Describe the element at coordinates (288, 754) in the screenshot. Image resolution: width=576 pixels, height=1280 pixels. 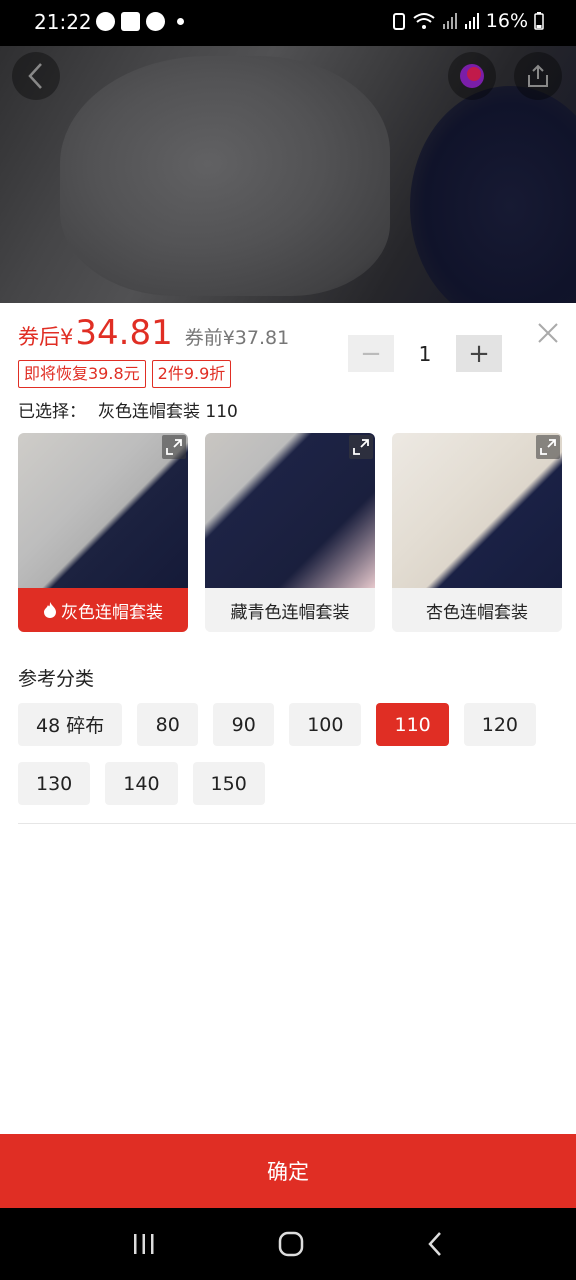
I see `size-options: 48 碎布 80 90 100 110 120 130 140 150` at that location.